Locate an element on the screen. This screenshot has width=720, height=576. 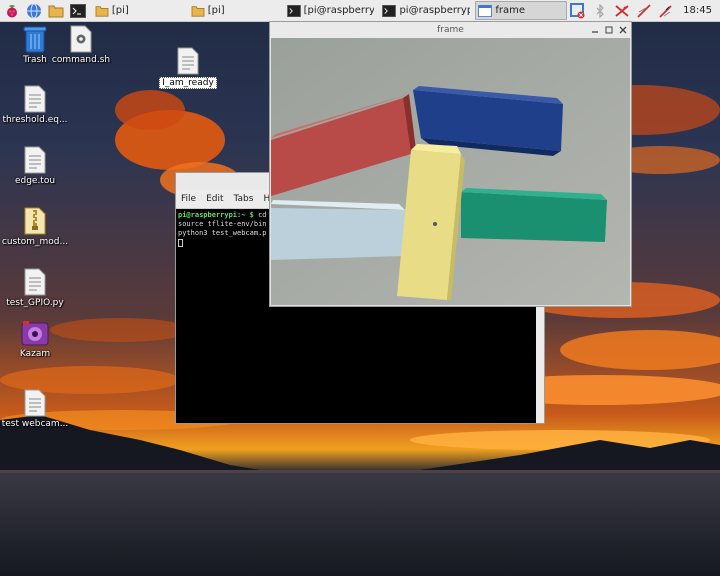
task-button-terminal-2: pi@raspberrypi: ~ is located at coordinates (425, 10).